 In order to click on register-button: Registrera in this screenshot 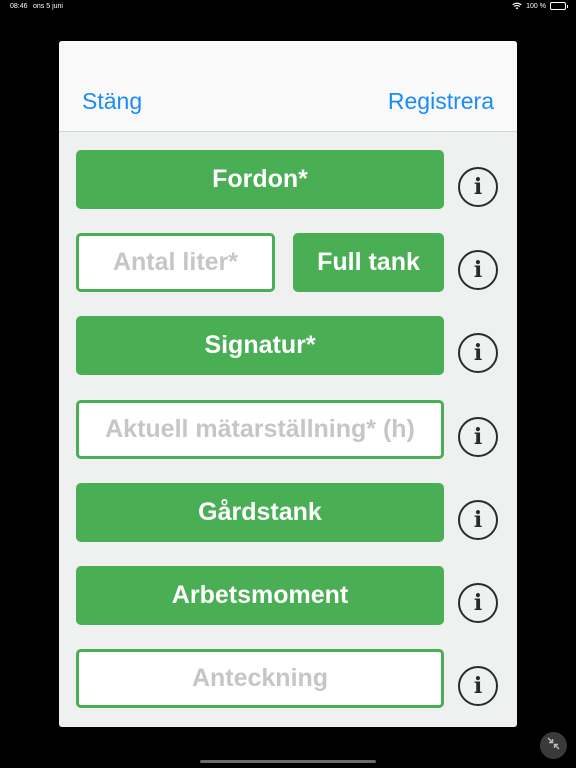, I will do `click(441, 101)`.